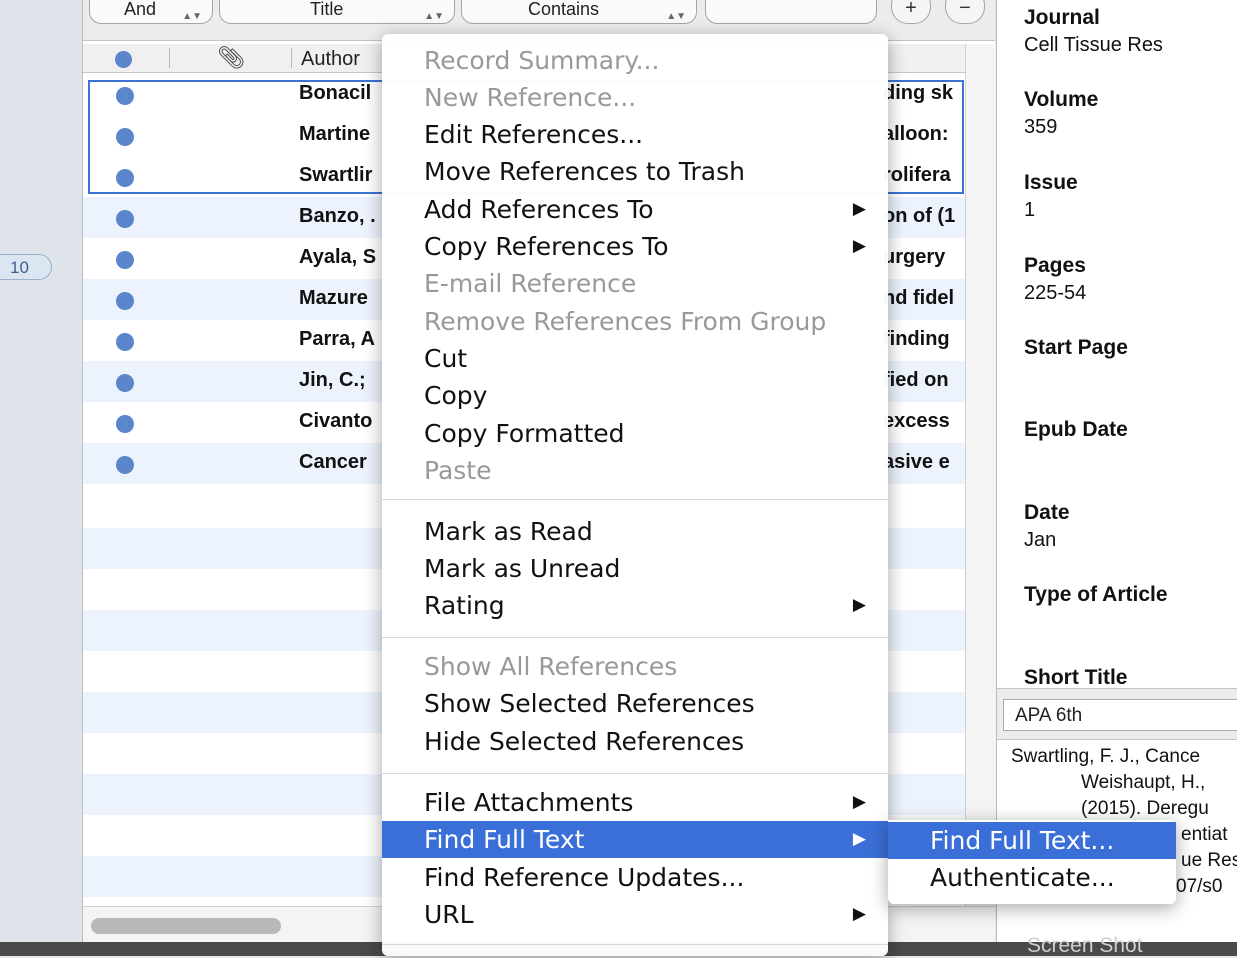 This screenshot has width=1237, height=958. What do you see at coordinates (635, 802) in the screenshot?
I see `menu-item-file-attachments: File Attachments ▶` at bounding box center [635, 802].